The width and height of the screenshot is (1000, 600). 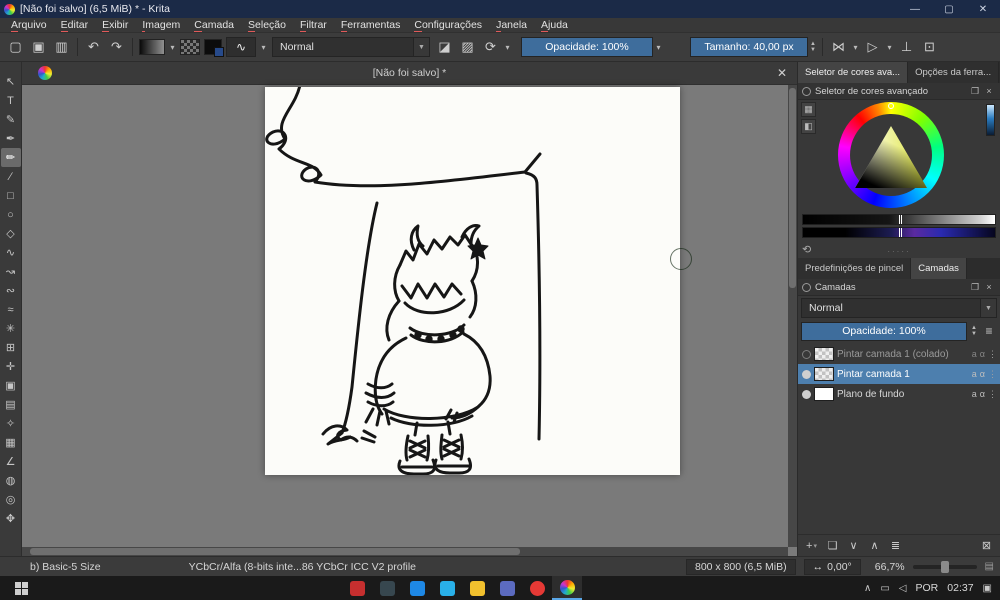 What do you see at coordinates (939, 268) in the screenshot?
I see `docker-tab: Camadas` at bounding box center [939, 268].